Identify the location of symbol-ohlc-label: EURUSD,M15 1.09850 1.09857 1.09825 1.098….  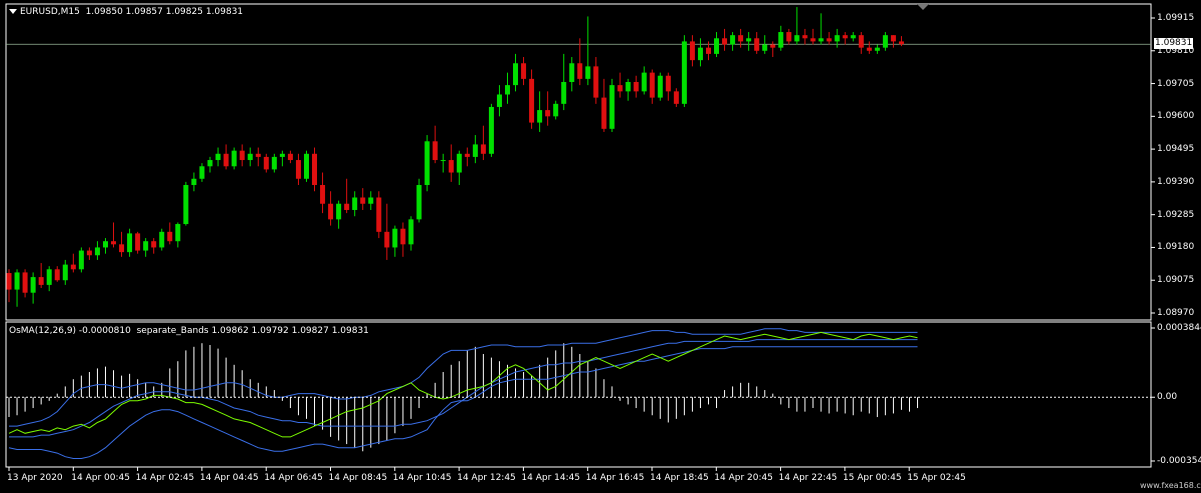
(131, 12).